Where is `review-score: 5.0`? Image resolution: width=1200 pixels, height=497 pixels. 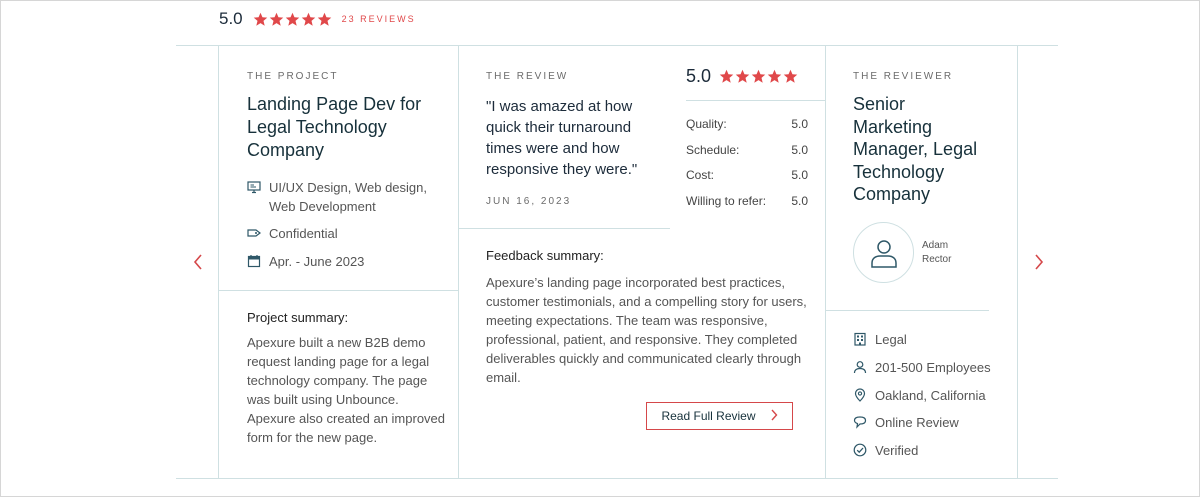 review-score: 5.0 is located at coordinates (699, 76).